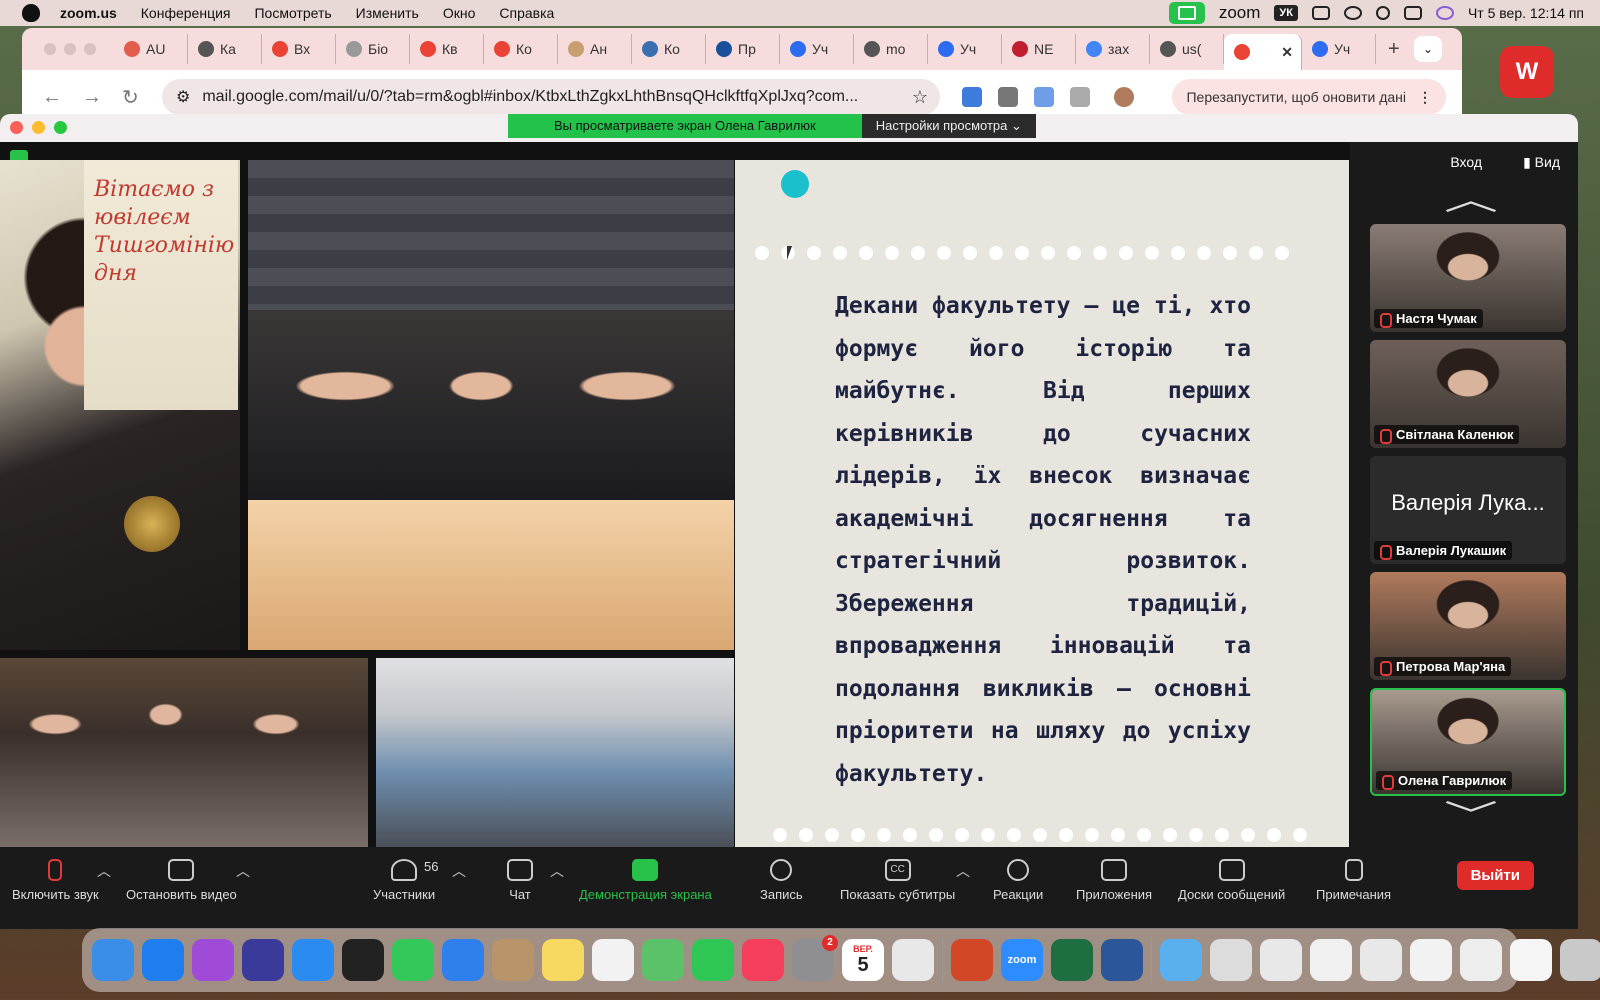  Describe the element at coordinates (1181, 960) in the screenshot. I see `dock-downloads-folder-icon` at that location.